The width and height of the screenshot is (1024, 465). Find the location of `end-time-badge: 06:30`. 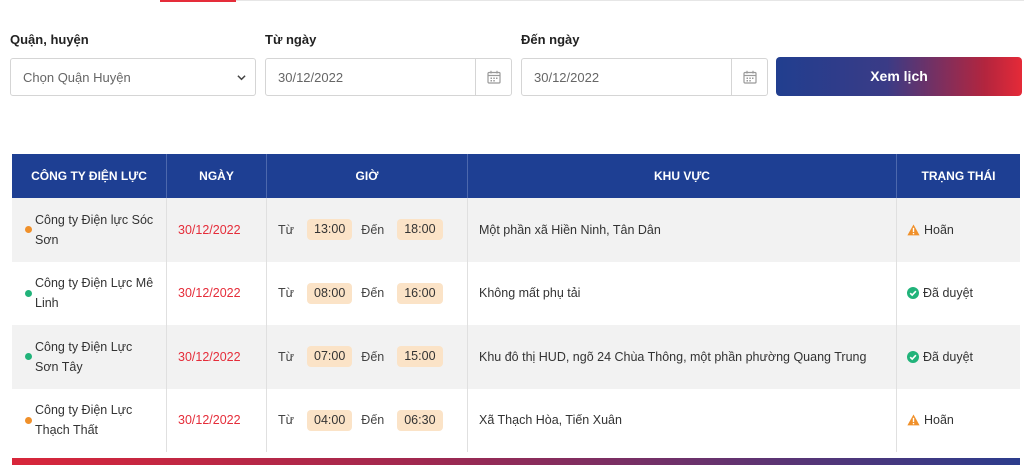

end-time-badge: 06:30 is located at coordinates (420, 420).